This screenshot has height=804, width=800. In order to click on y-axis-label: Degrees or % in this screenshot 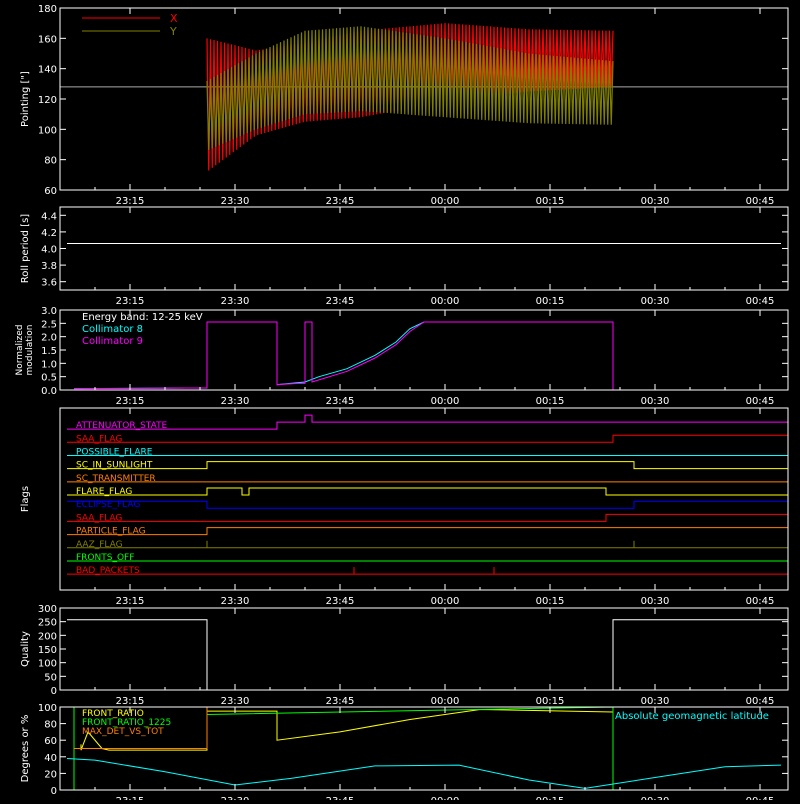, I will do `click(25, 749)`.